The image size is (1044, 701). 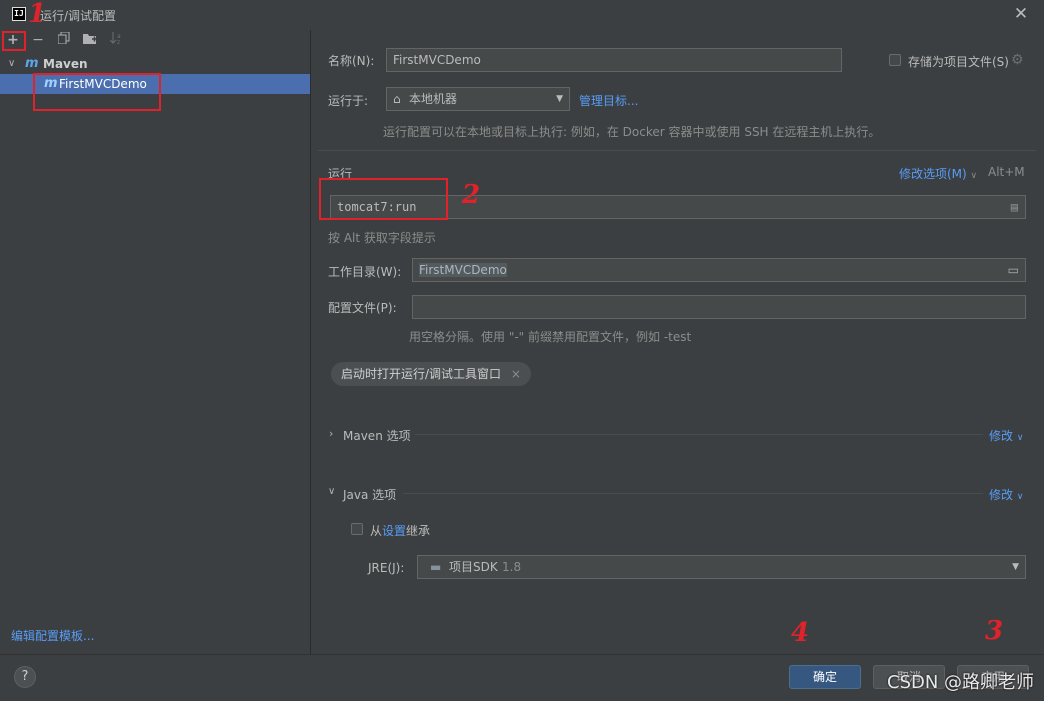 I want to click on folder-add-icon, so click(x=90, y=39).